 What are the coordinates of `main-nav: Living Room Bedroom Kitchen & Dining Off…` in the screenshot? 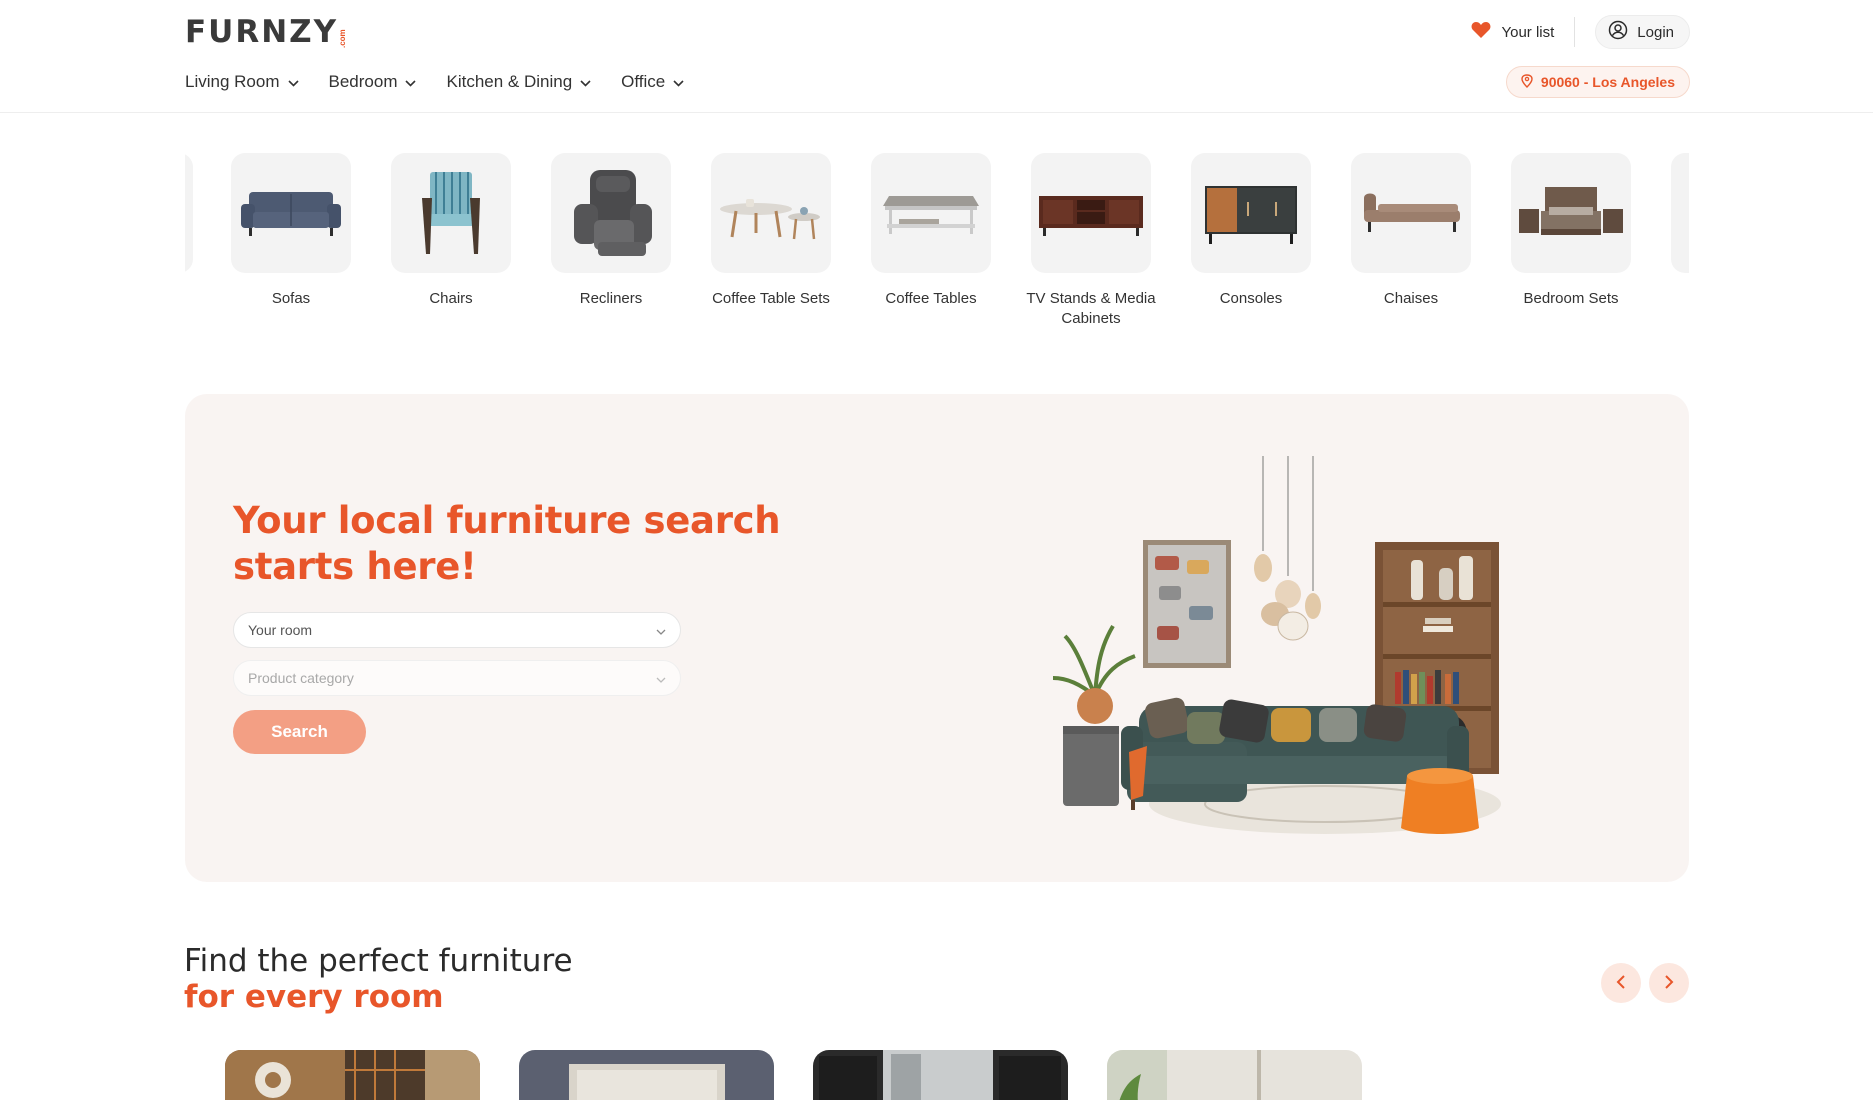 It's located at (434, 82).